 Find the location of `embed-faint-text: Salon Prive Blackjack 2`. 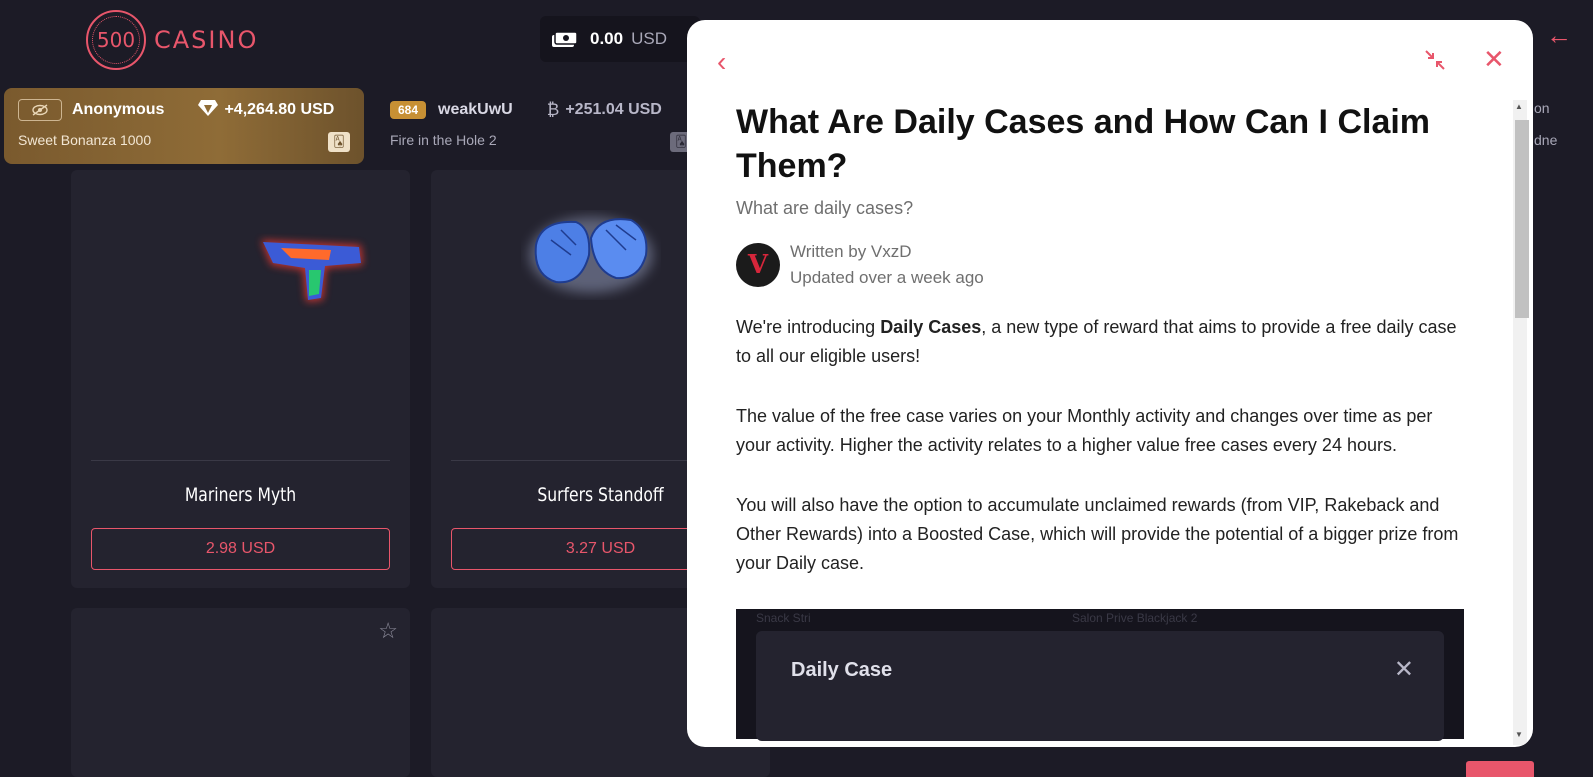

embed-faint-text: Salon Prive Blackjack 2 is located at coordinates (1135, 618).